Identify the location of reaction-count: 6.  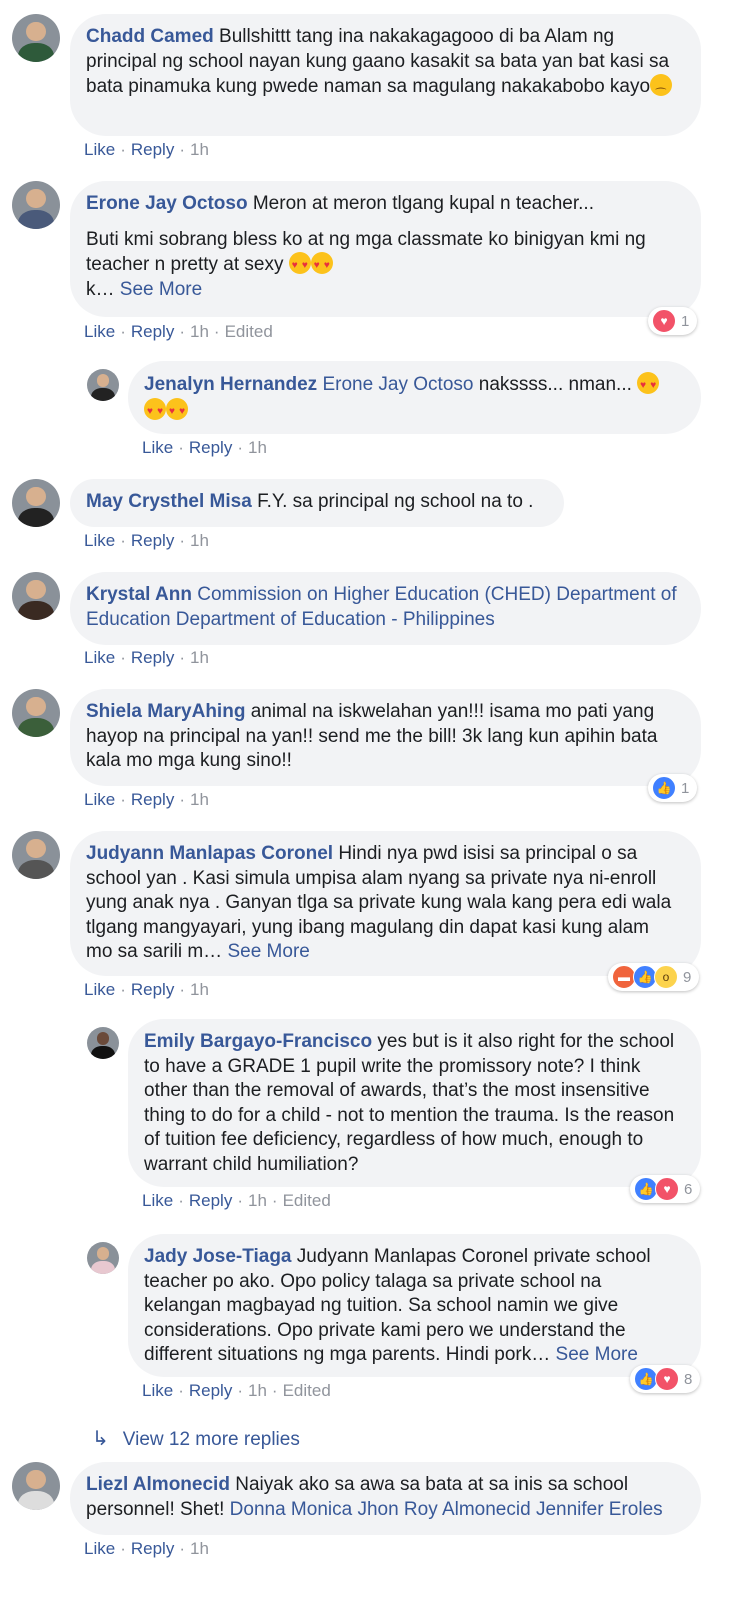
(688, 1189).